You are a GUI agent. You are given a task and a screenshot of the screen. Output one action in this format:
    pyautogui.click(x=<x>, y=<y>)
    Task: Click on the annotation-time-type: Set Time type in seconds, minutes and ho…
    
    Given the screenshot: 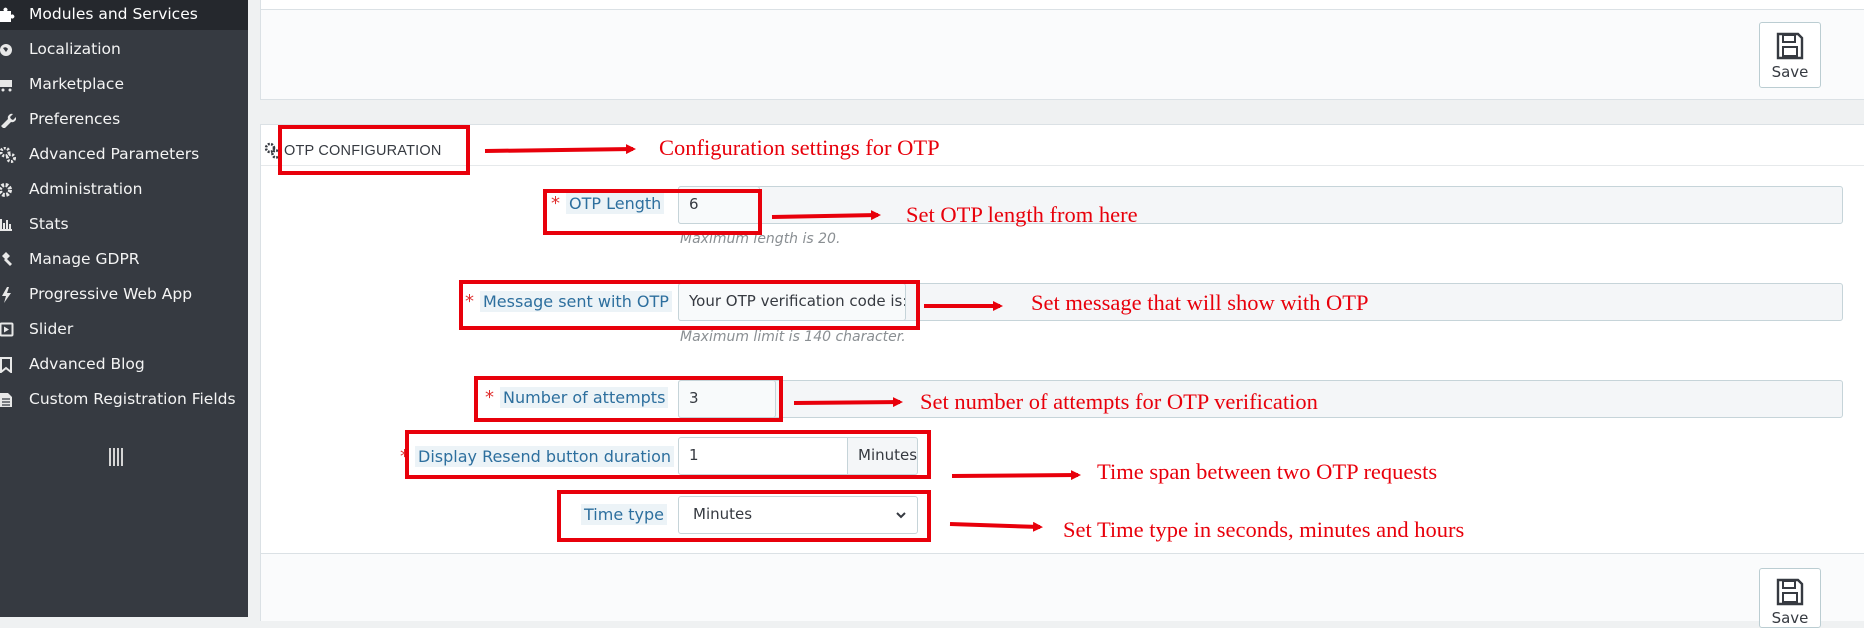 What is the action you would take?
    pyautogui.click(x=1264, y=529)
    